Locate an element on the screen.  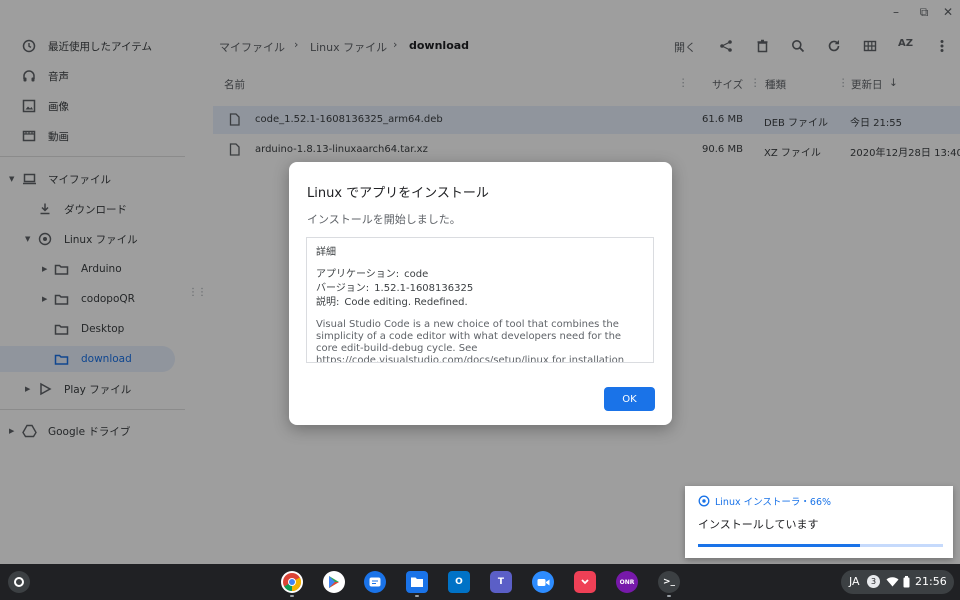
onenote-icon: ONR is located at coordinates (627, 582).